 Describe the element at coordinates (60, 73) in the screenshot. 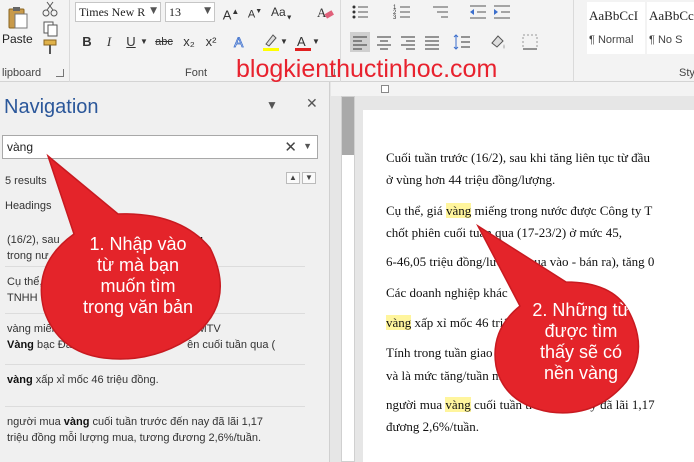

I see `clipboard-launcher-icon` at that location.